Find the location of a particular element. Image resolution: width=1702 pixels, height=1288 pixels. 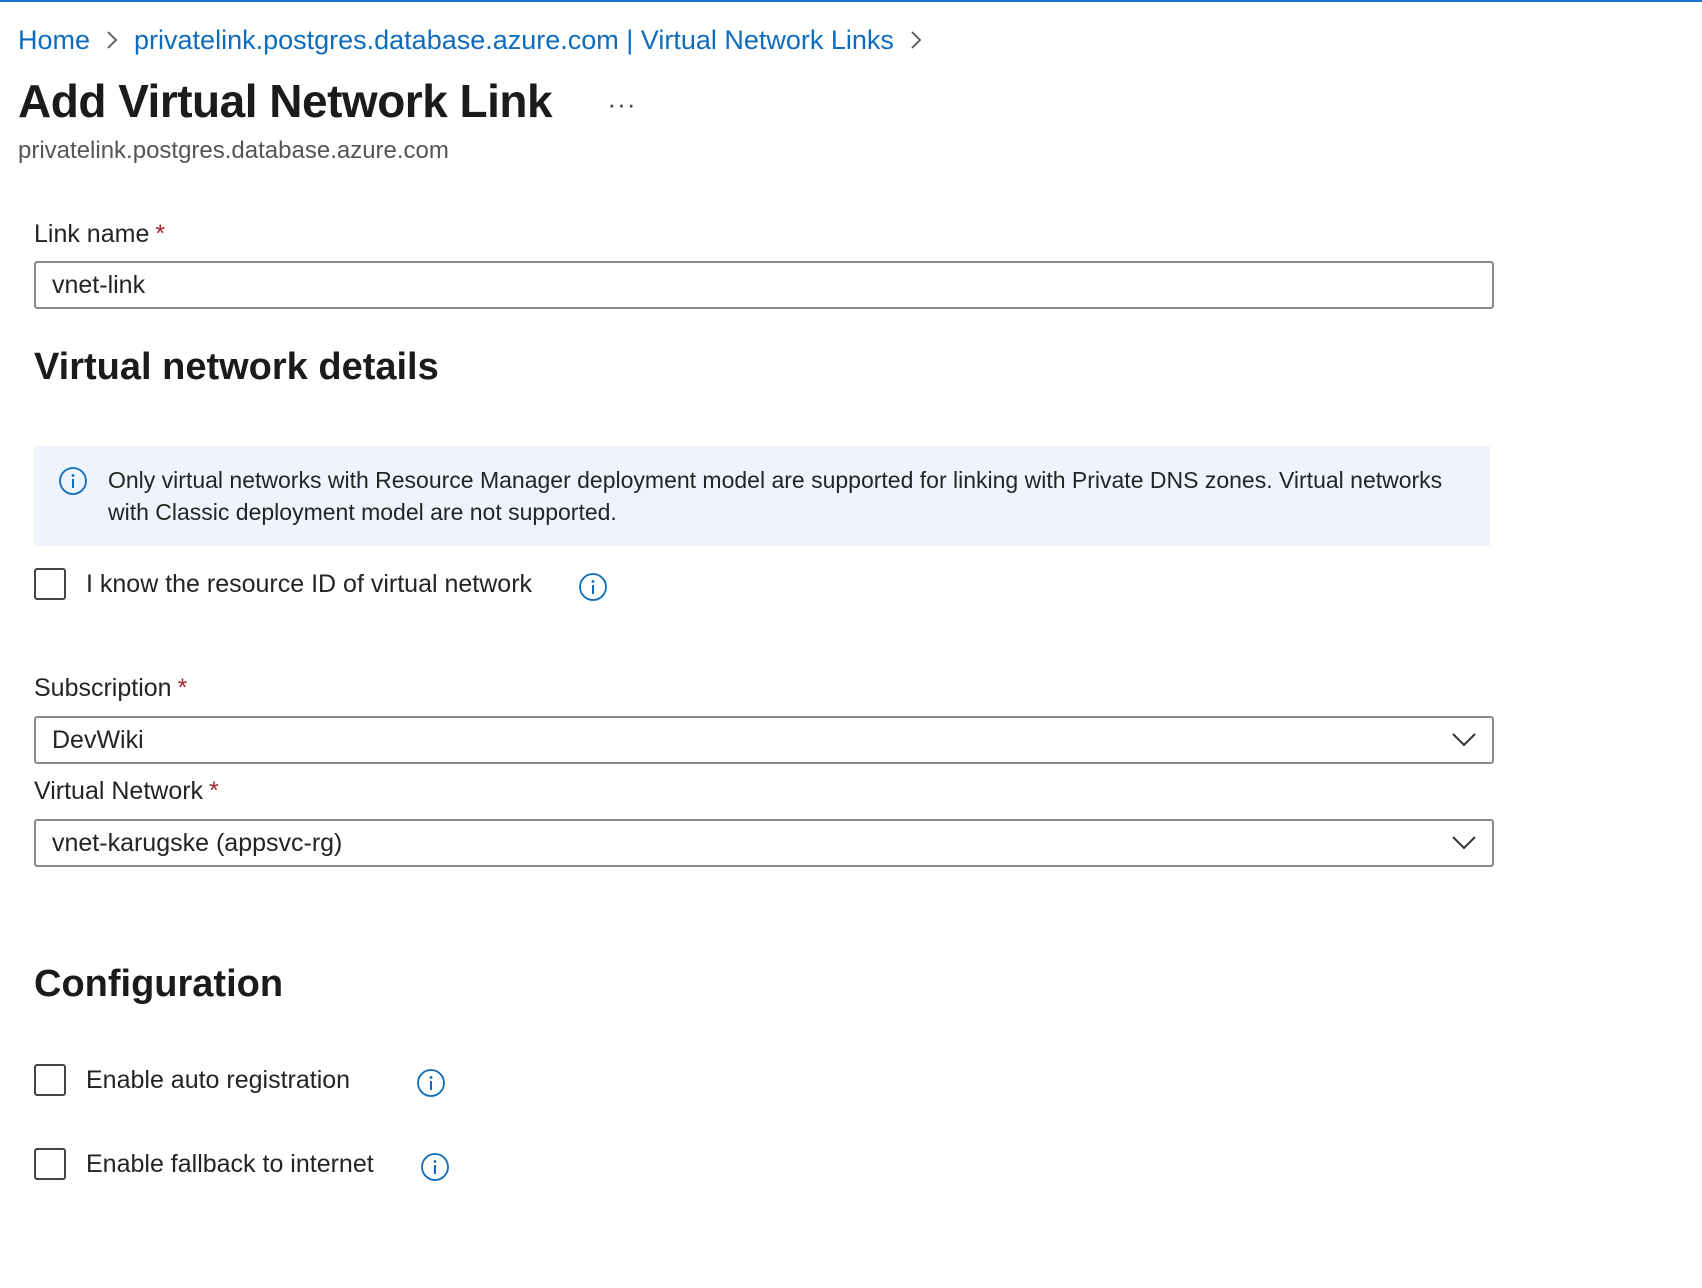

link-name-input is located at coordinates (764, 285).